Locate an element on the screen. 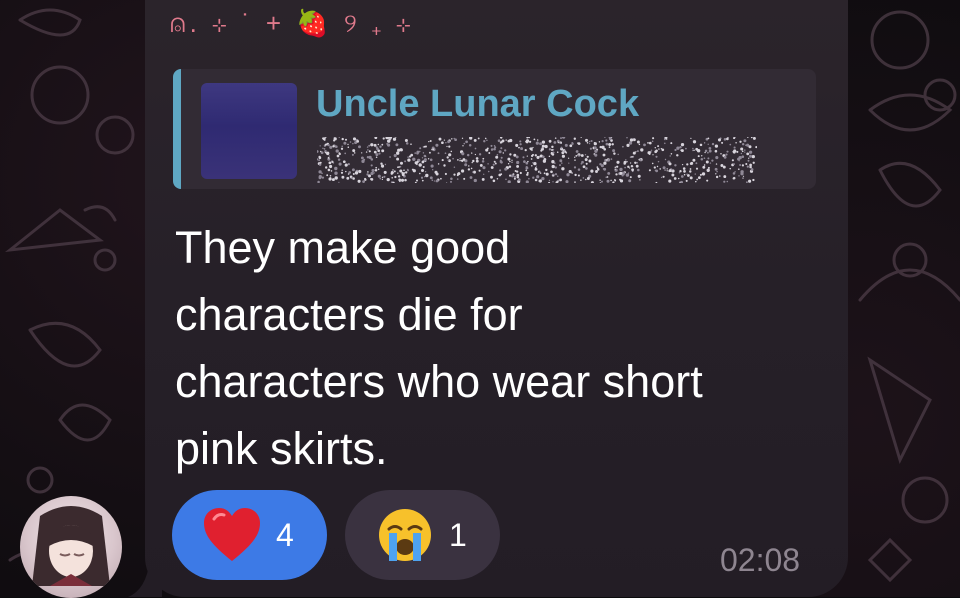 The width and height of the screenshot is (960, 598). message-time: 02:08 is located at coordinates (760, 560).